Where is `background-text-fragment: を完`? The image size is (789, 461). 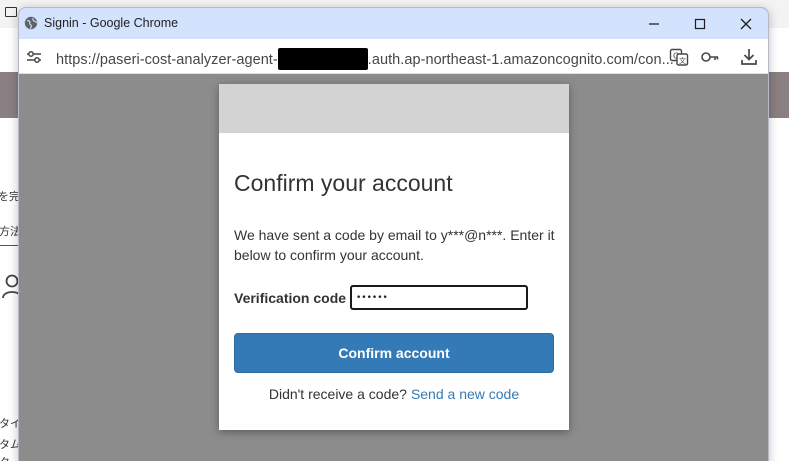
background-text-fragment: を完 is located at coordinates (10, 196).